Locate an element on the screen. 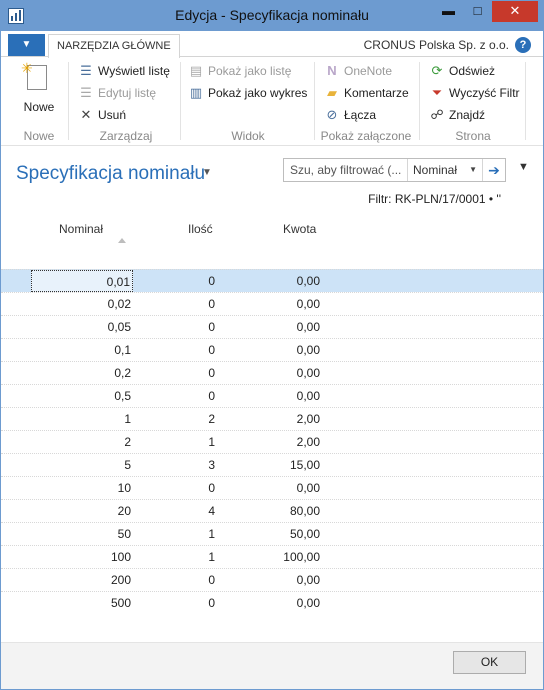 The image size is (544, 690). table-row: 0,5 0 0,00 is located at coordinates (272, 395).